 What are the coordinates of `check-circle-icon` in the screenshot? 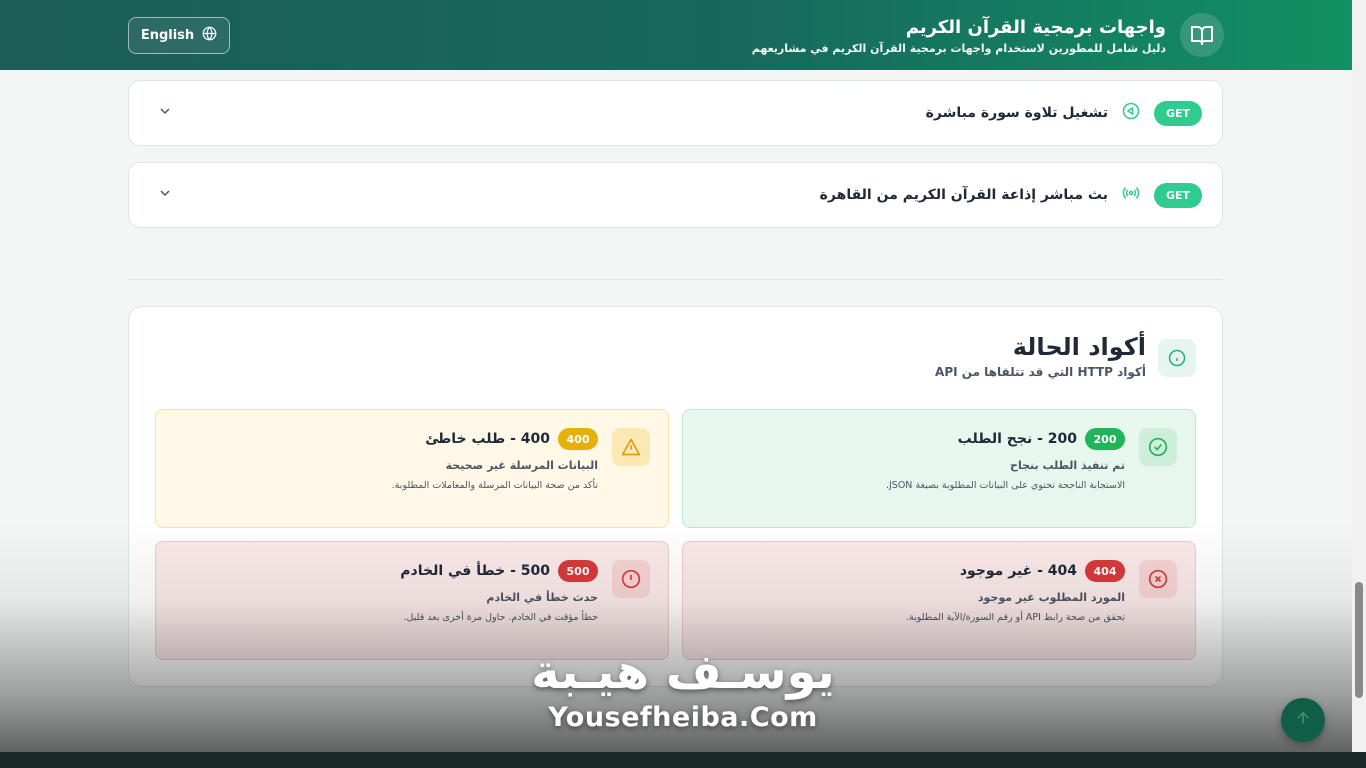 It's located at (1158, 447).